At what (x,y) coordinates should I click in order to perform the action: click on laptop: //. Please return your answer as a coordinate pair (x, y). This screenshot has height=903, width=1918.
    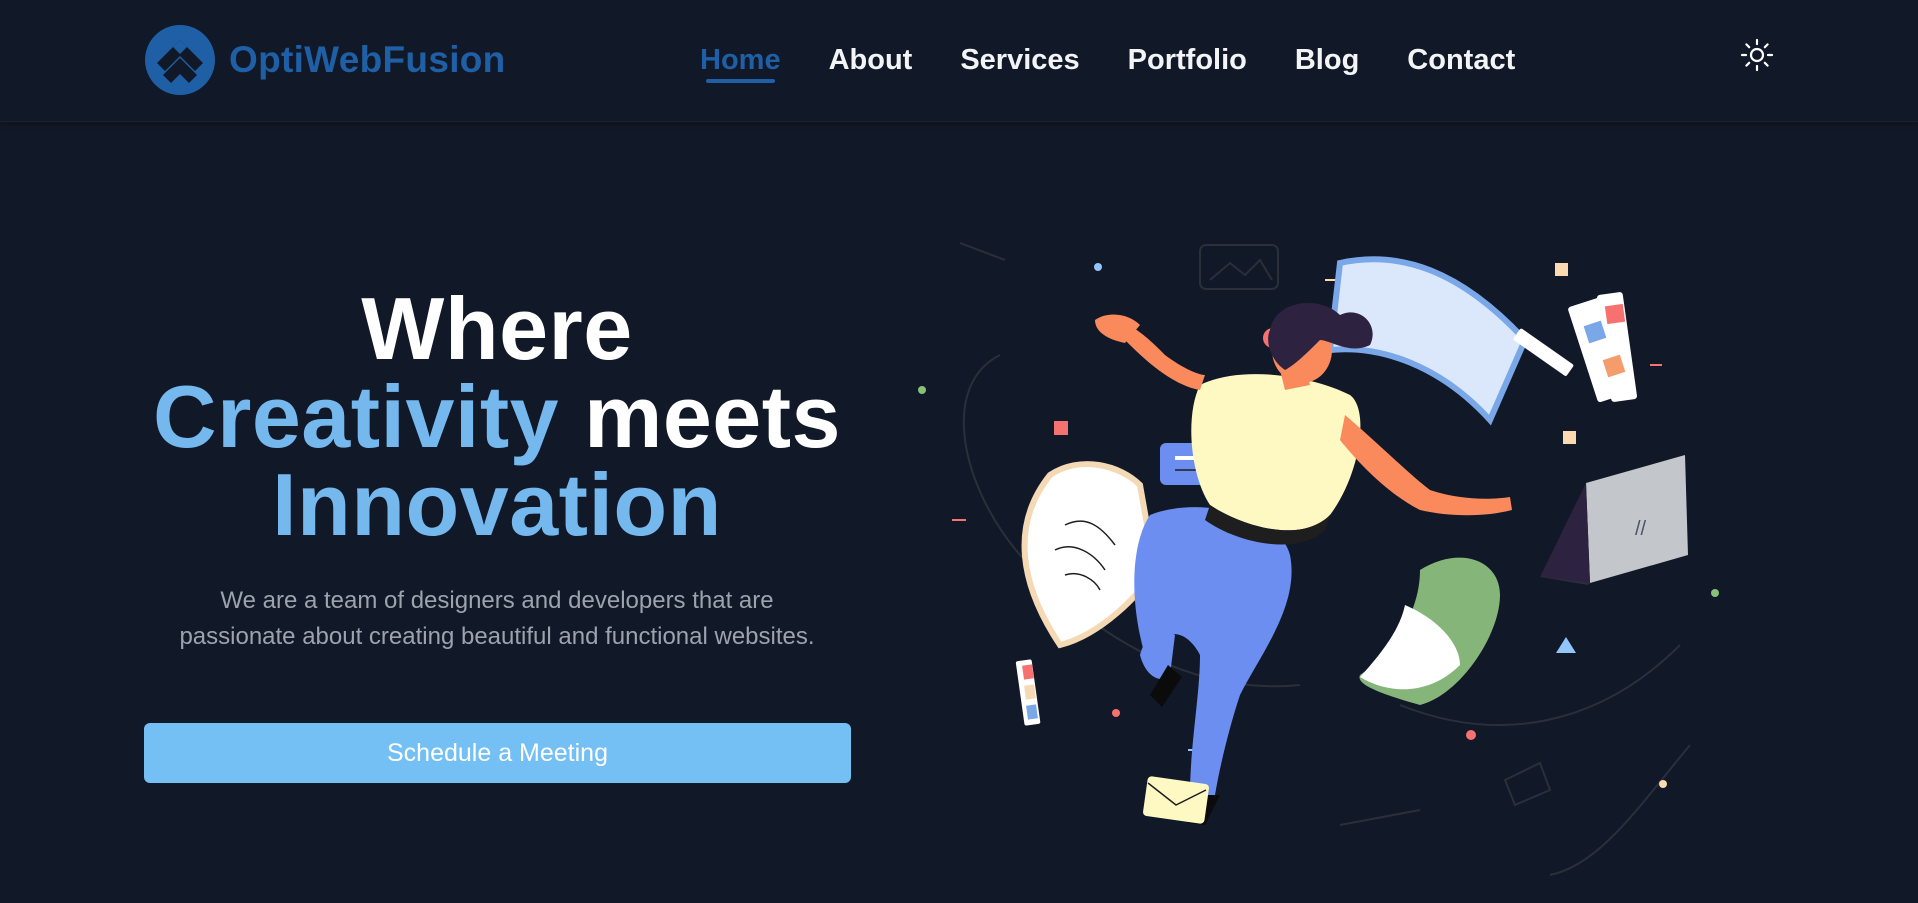
    Looking at the image, I should click on (1614, 520).